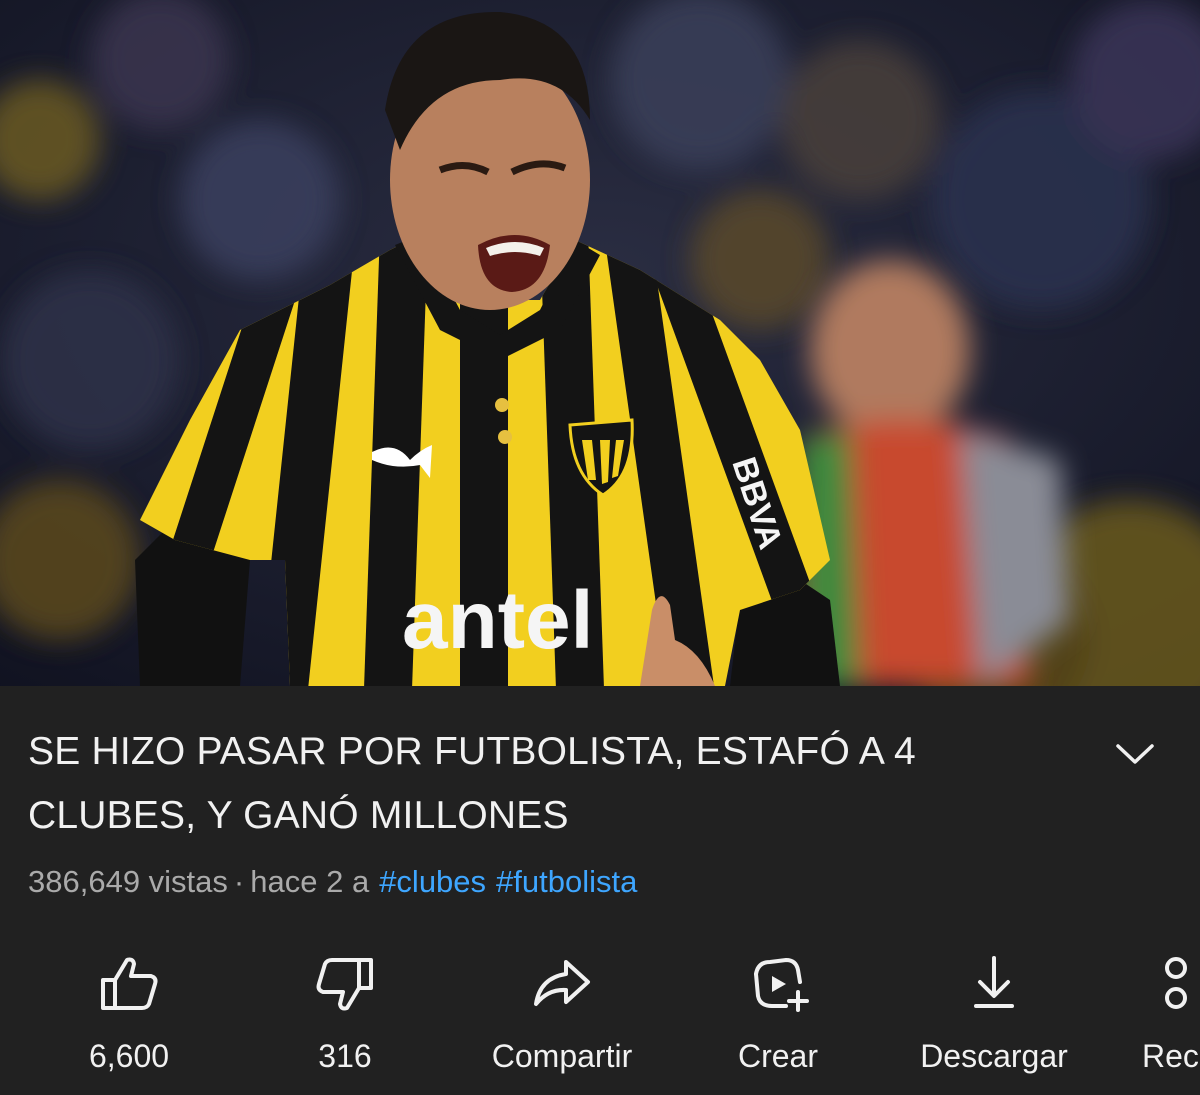 This screenshot has width=1200, height=1095. Describe the element at coordinates (497, 620) in the screenshot. I see `thumbnail-sponsor-text: antel` at that location.